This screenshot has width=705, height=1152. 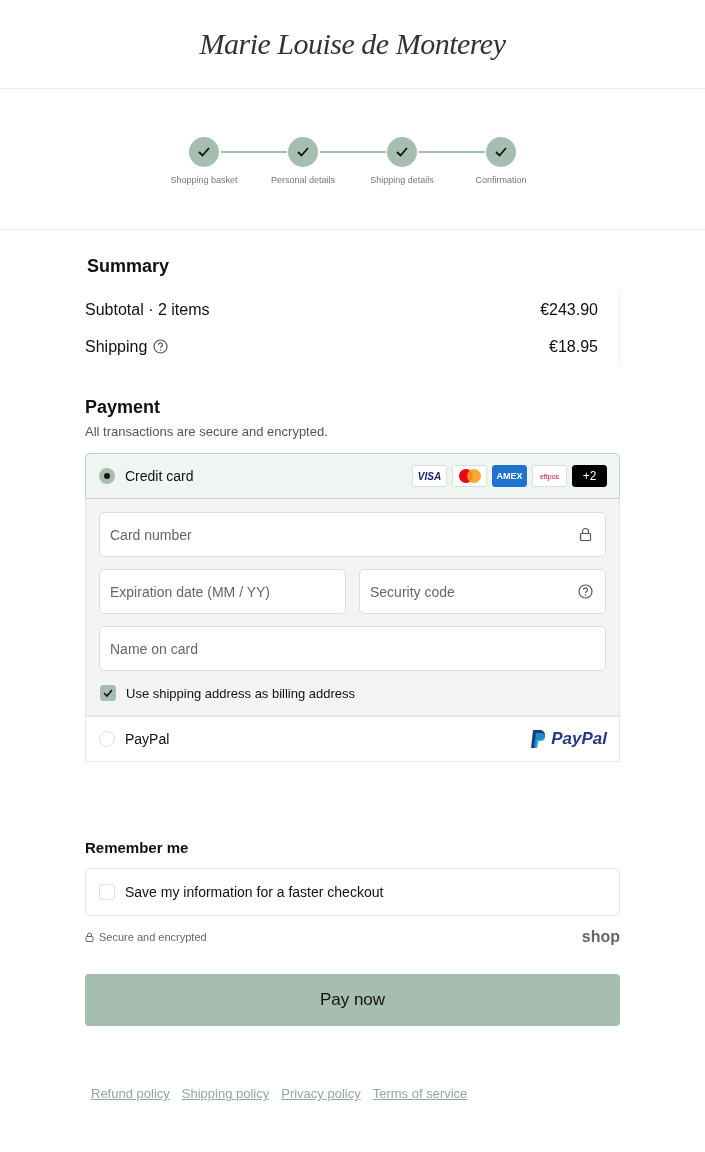 I want to click on option-label: PayPal, so click(x=148, y=739).